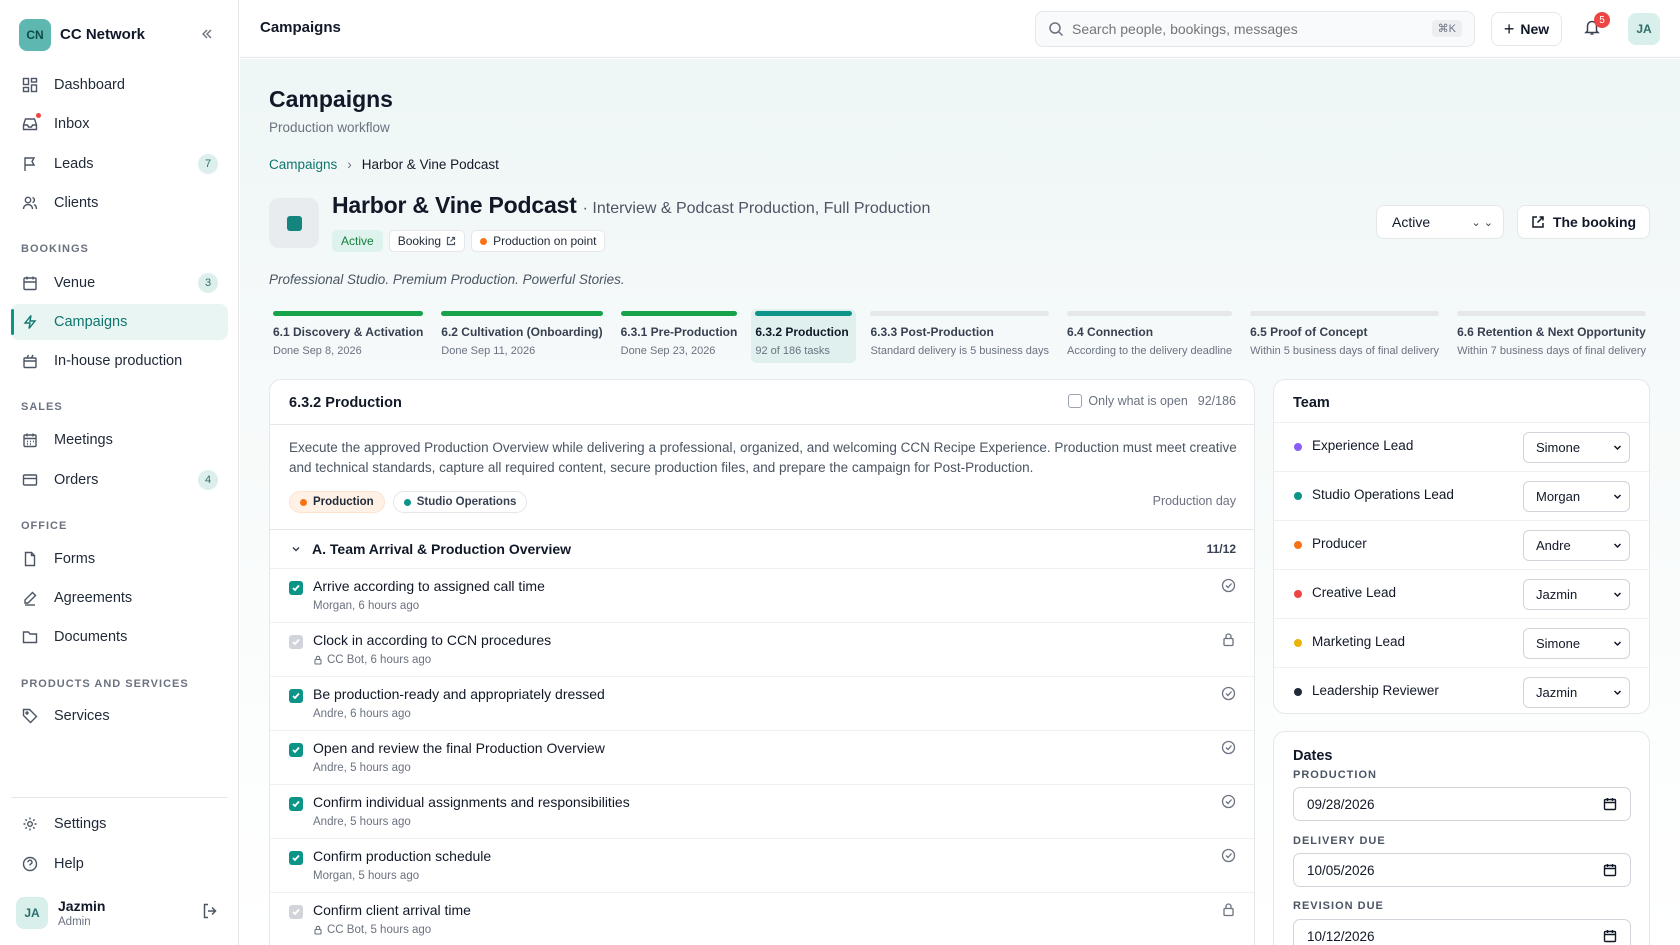 This screenshot has width=1680, height=945. I want to click on nav-label: Campaigns, so click(91, 322).